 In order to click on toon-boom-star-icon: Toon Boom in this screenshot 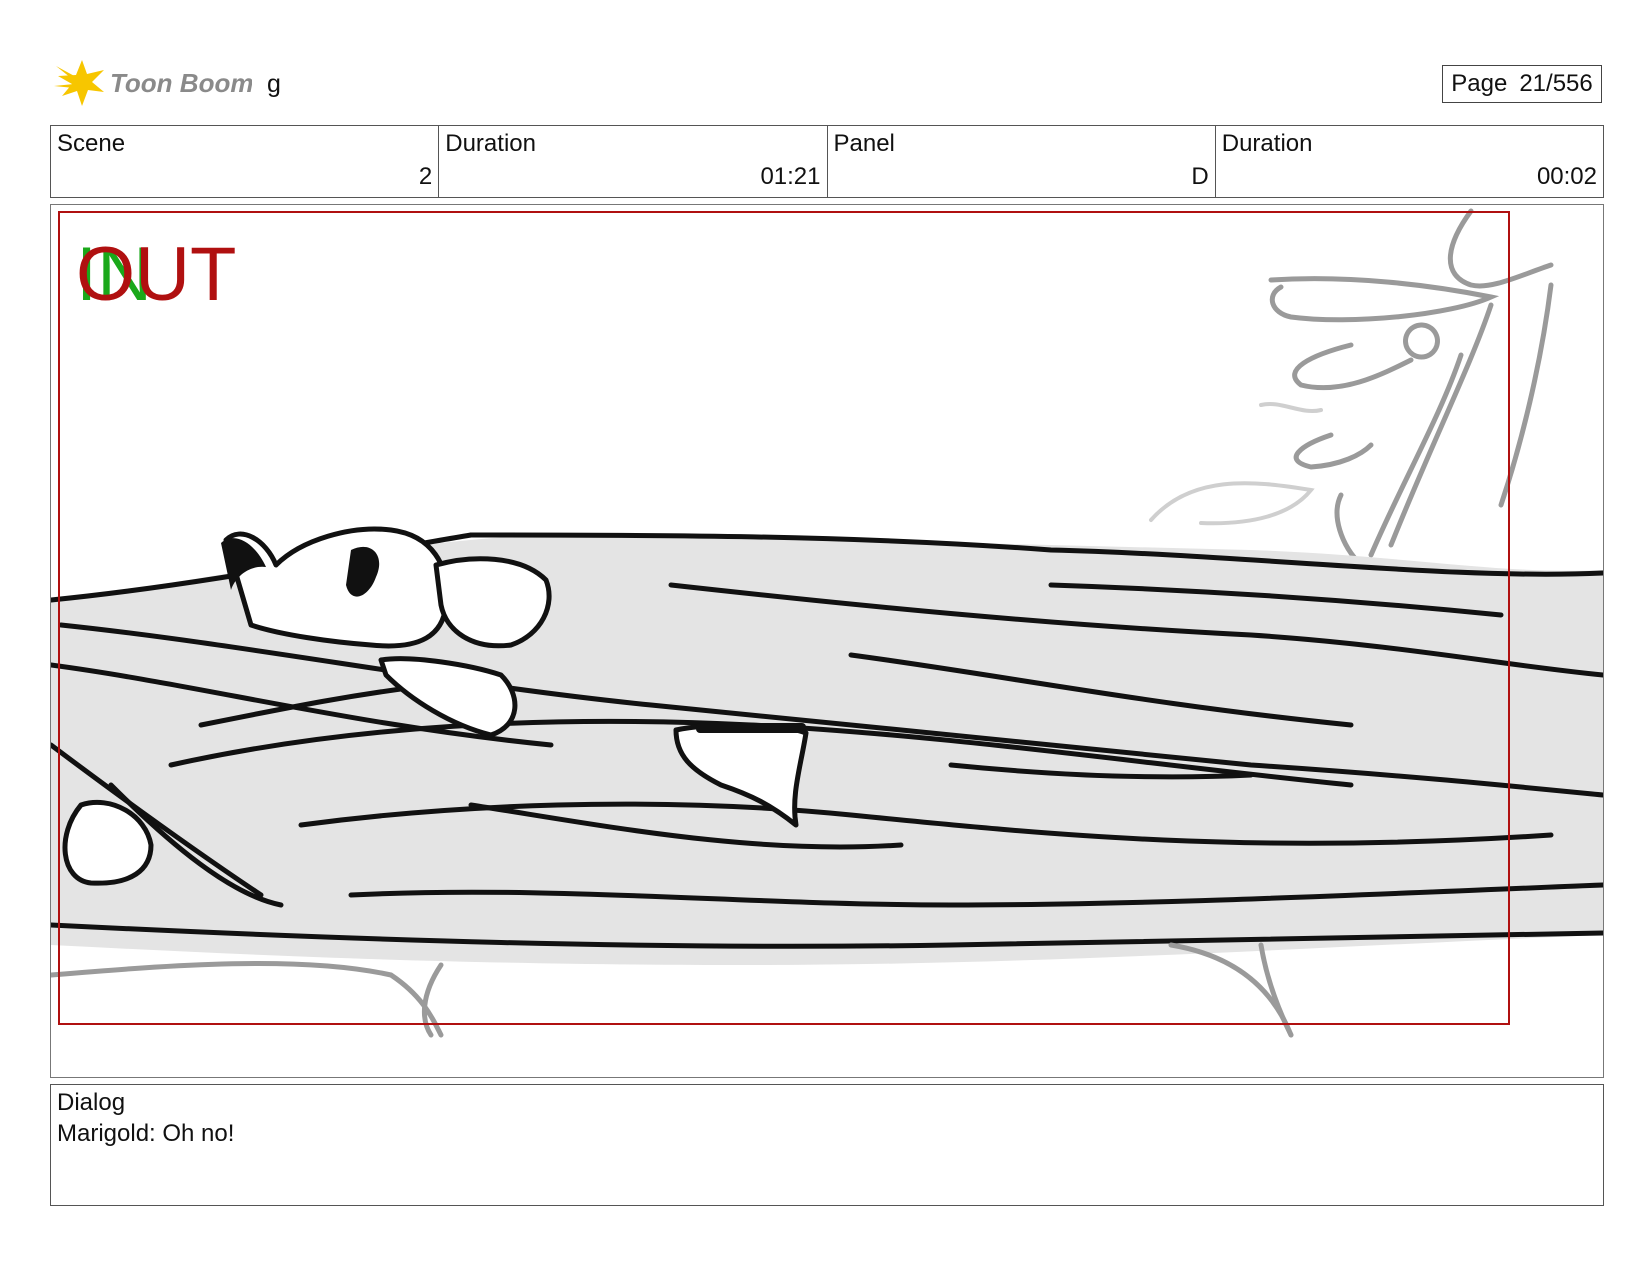, I will do `click(153, 83)`.